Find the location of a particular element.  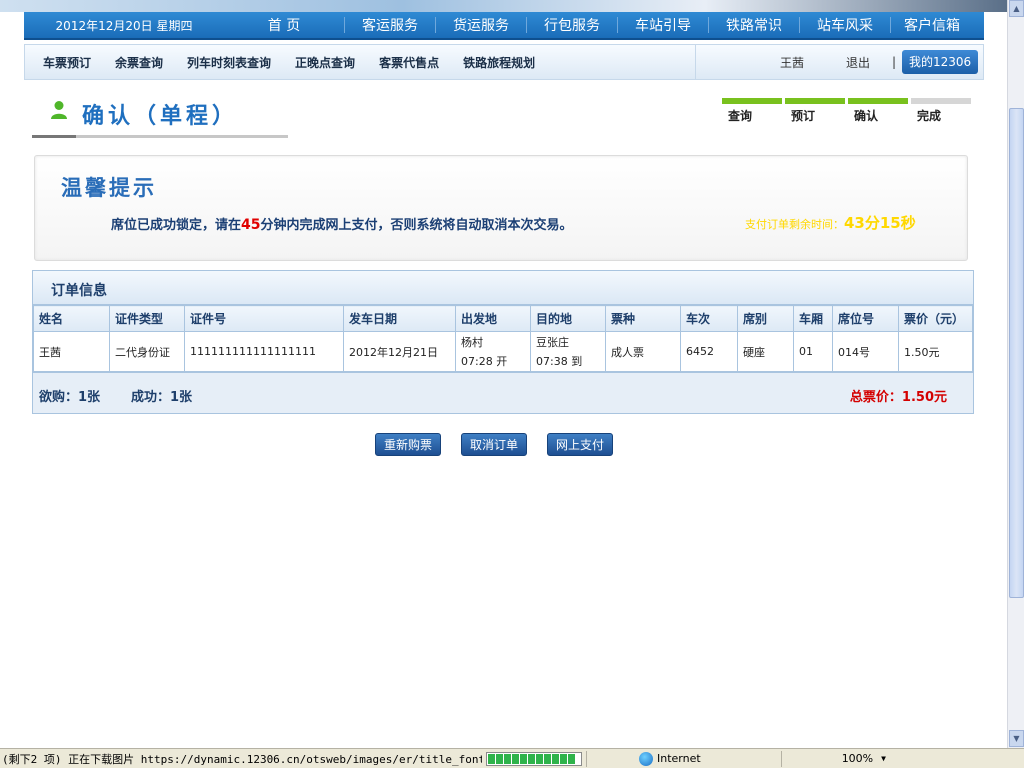

nav-station-gallery: 站车风采 is located at coordinates (845, 25).